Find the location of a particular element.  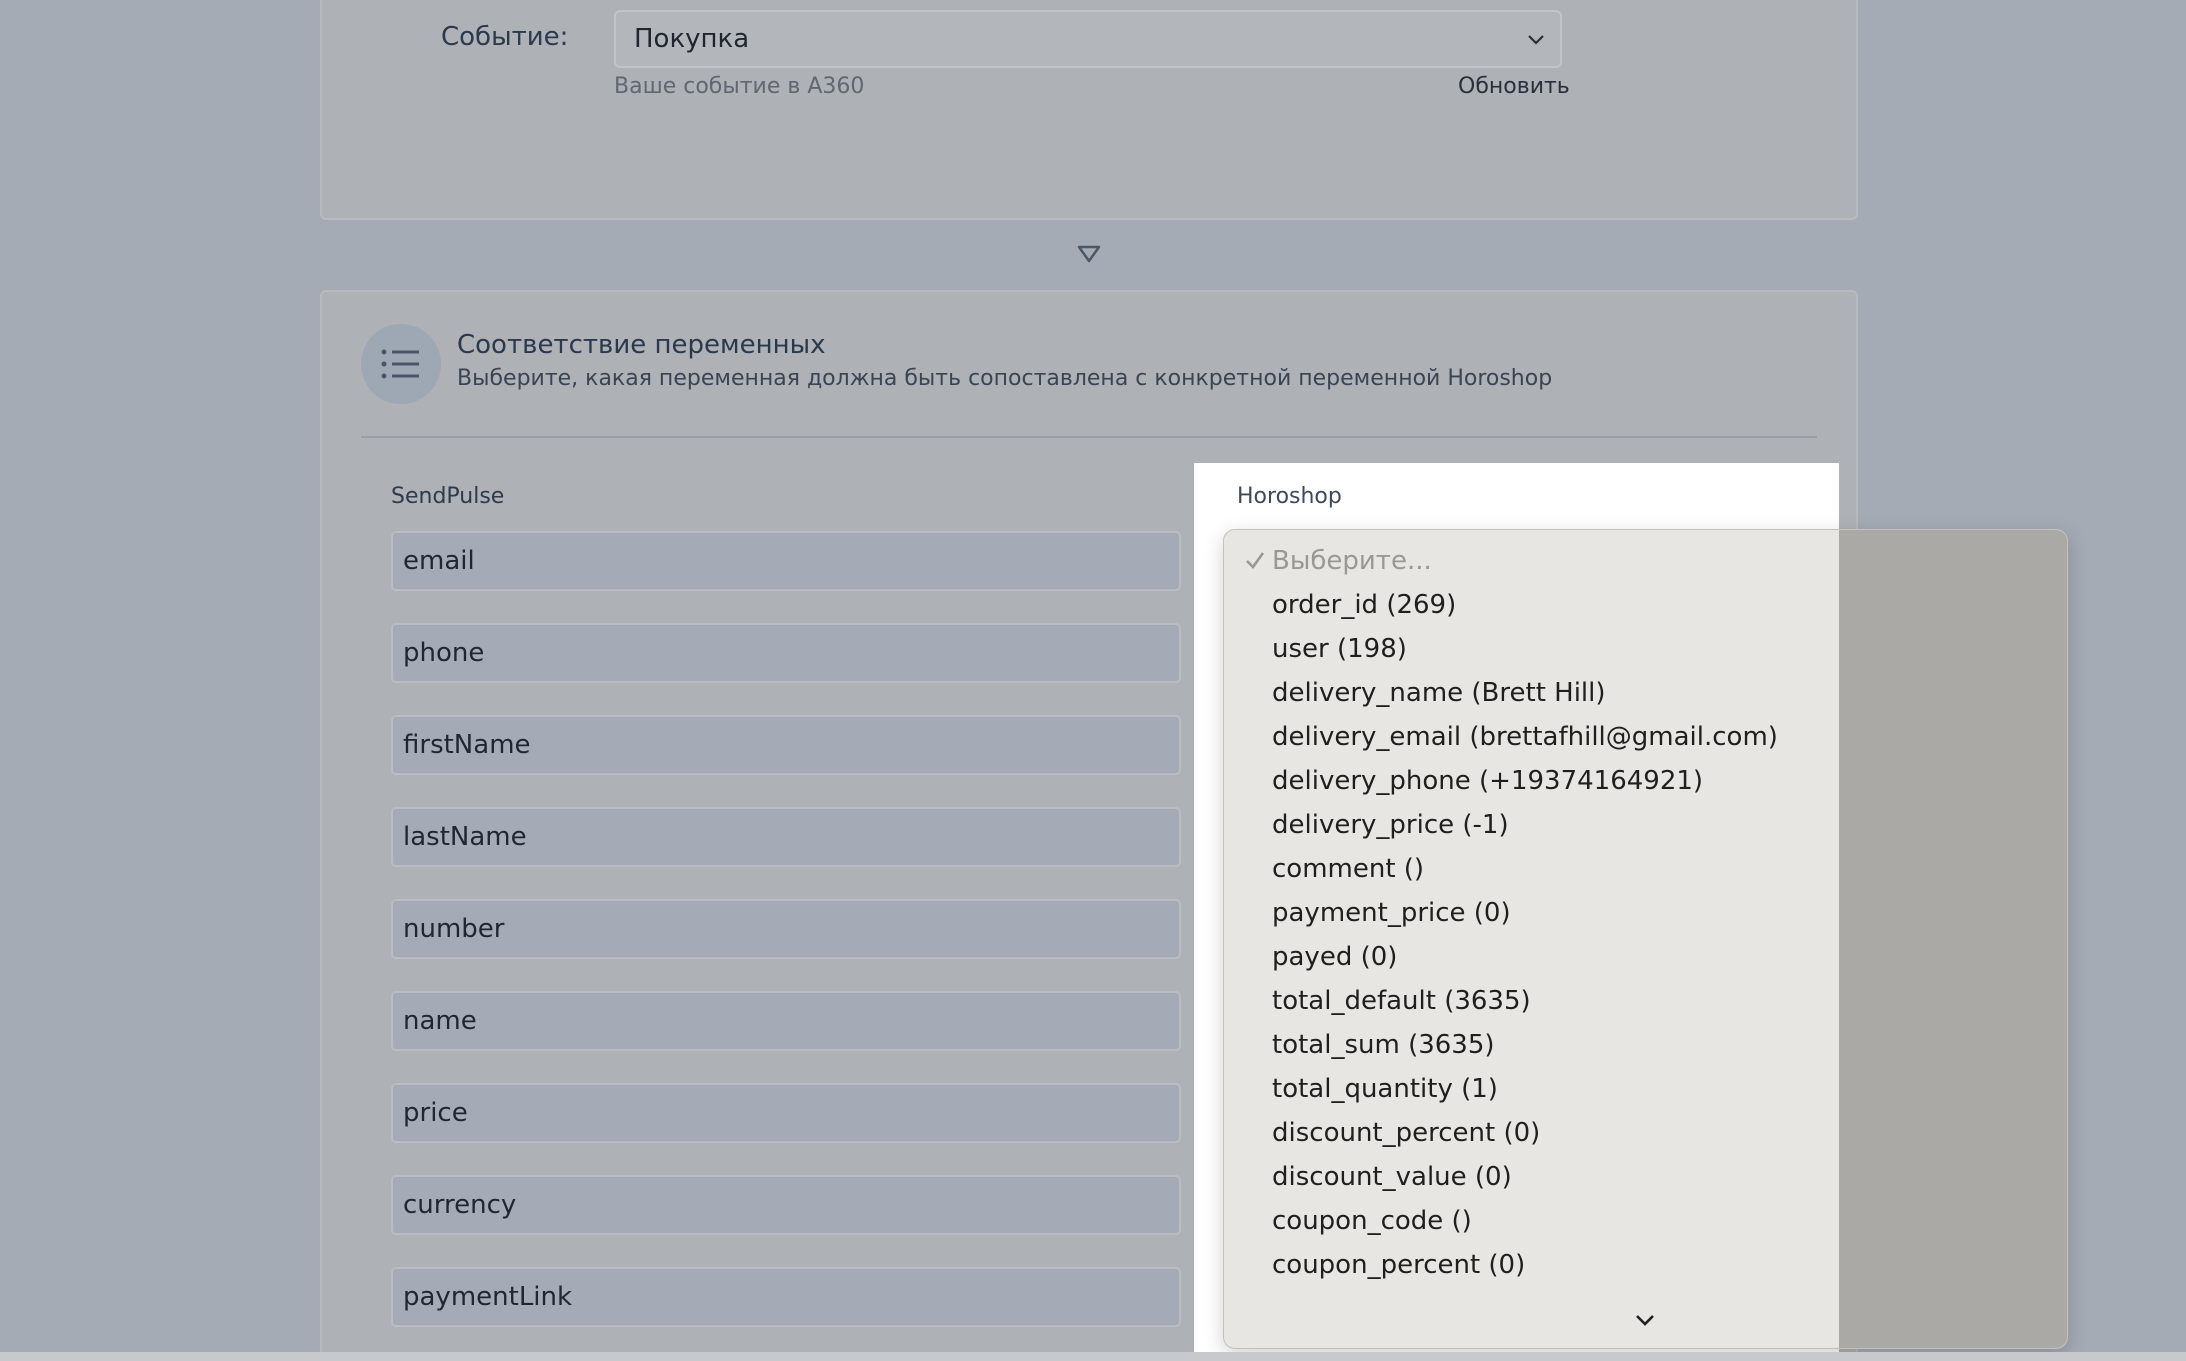

dropdown-overlay-shade is located at coordinates (1953, 939).